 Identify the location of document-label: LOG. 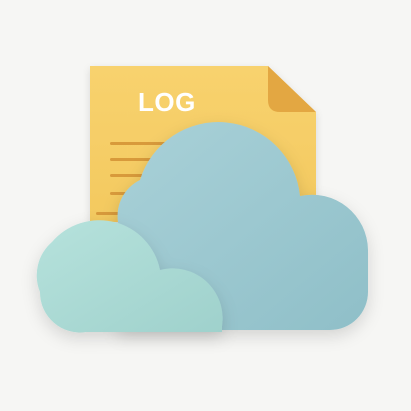
(167, 102).